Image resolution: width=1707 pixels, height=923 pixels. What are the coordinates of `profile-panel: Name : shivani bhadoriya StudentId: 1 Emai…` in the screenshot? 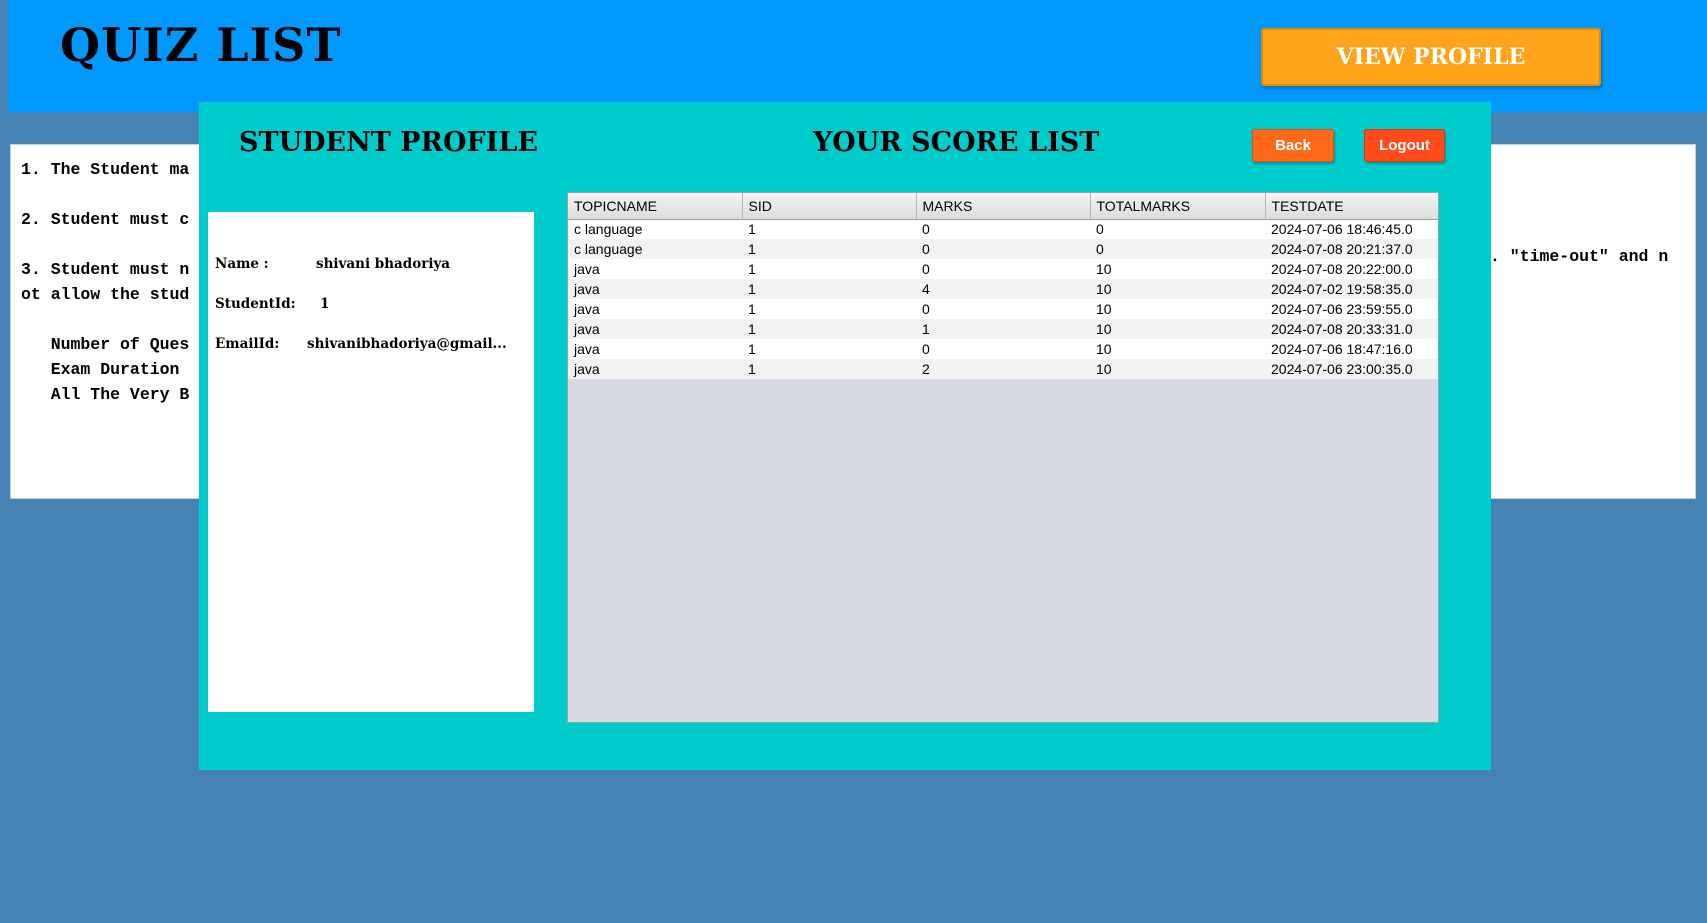 It's located at (371, 462).